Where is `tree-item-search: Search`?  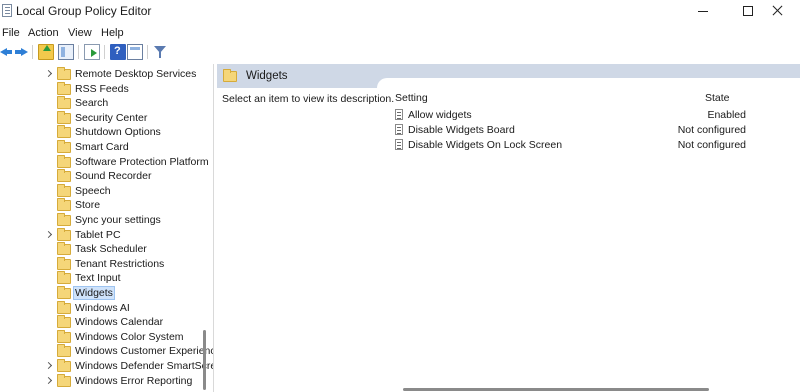
tree-item-search: Search is located at coordinates (102, 103).